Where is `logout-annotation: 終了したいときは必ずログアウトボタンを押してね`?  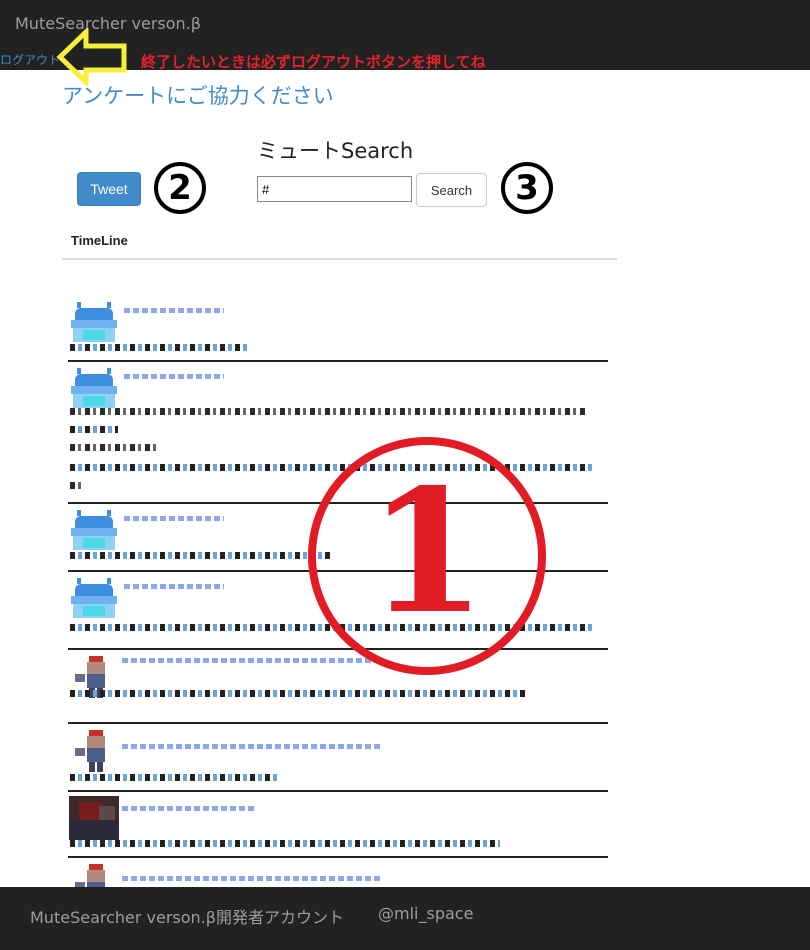
logout-annotation: 終了したいときは必ずログアウトボタンを押してね is located at coordinates (313, 62).